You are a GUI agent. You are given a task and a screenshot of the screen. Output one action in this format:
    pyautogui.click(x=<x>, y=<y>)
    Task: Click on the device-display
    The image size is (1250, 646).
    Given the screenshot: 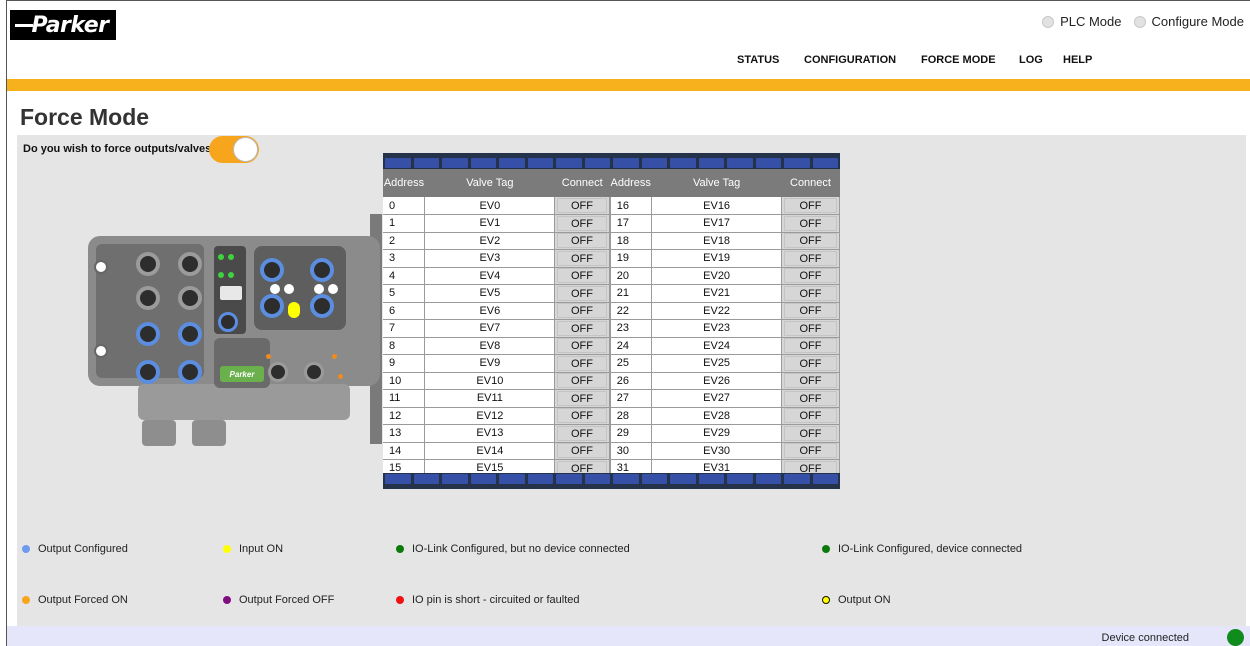 What is the action you would take?
    pyautogui.click(x=231, y=293)
    